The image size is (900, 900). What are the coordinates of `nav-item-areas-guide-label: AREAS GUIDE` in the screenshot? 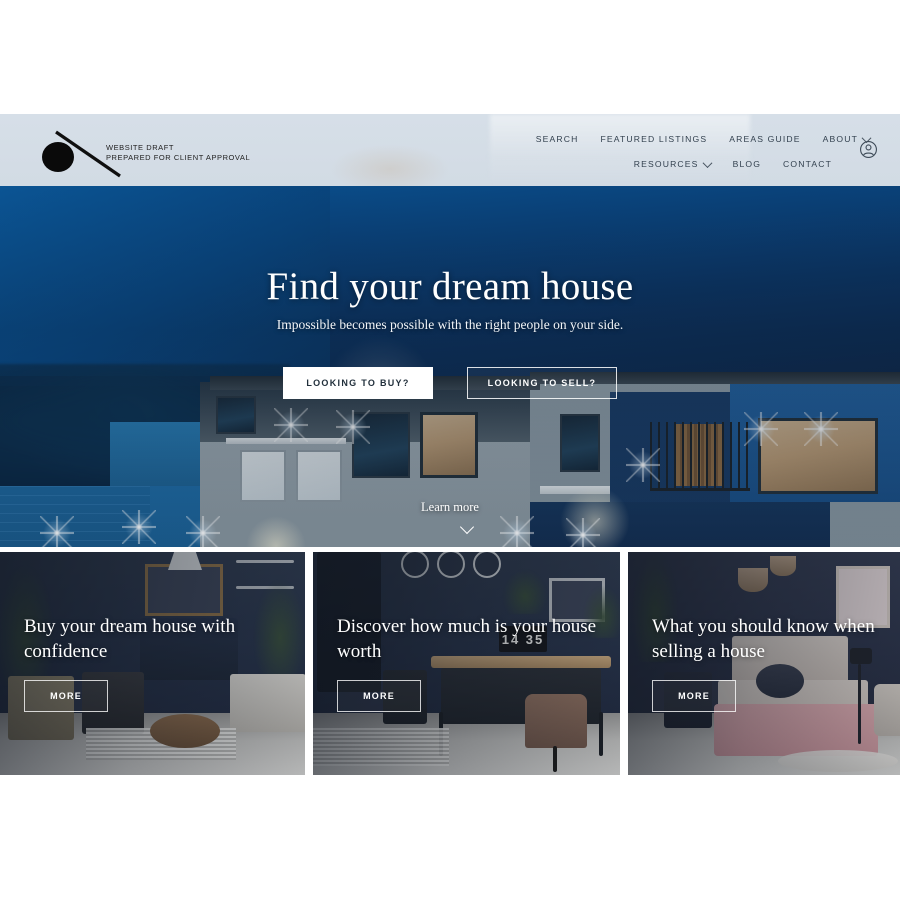 It's located at (765, 139).